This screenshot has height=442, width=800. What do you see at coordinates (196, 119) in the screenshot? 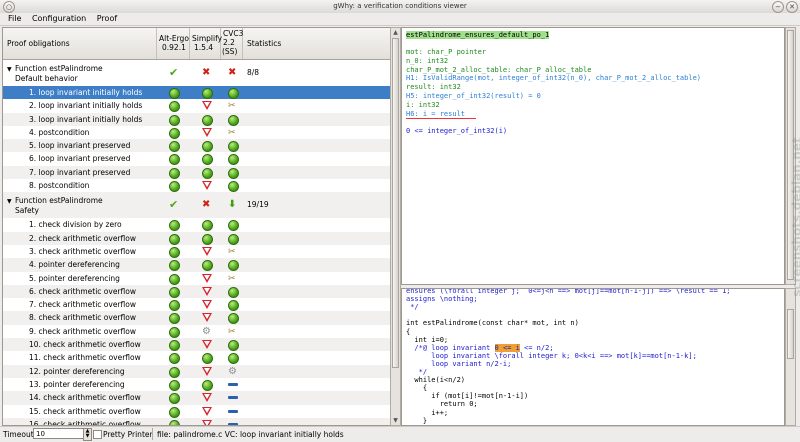
I see `obligation-row: 3. loop invariant initially holds` at bounding box center [196, 119].